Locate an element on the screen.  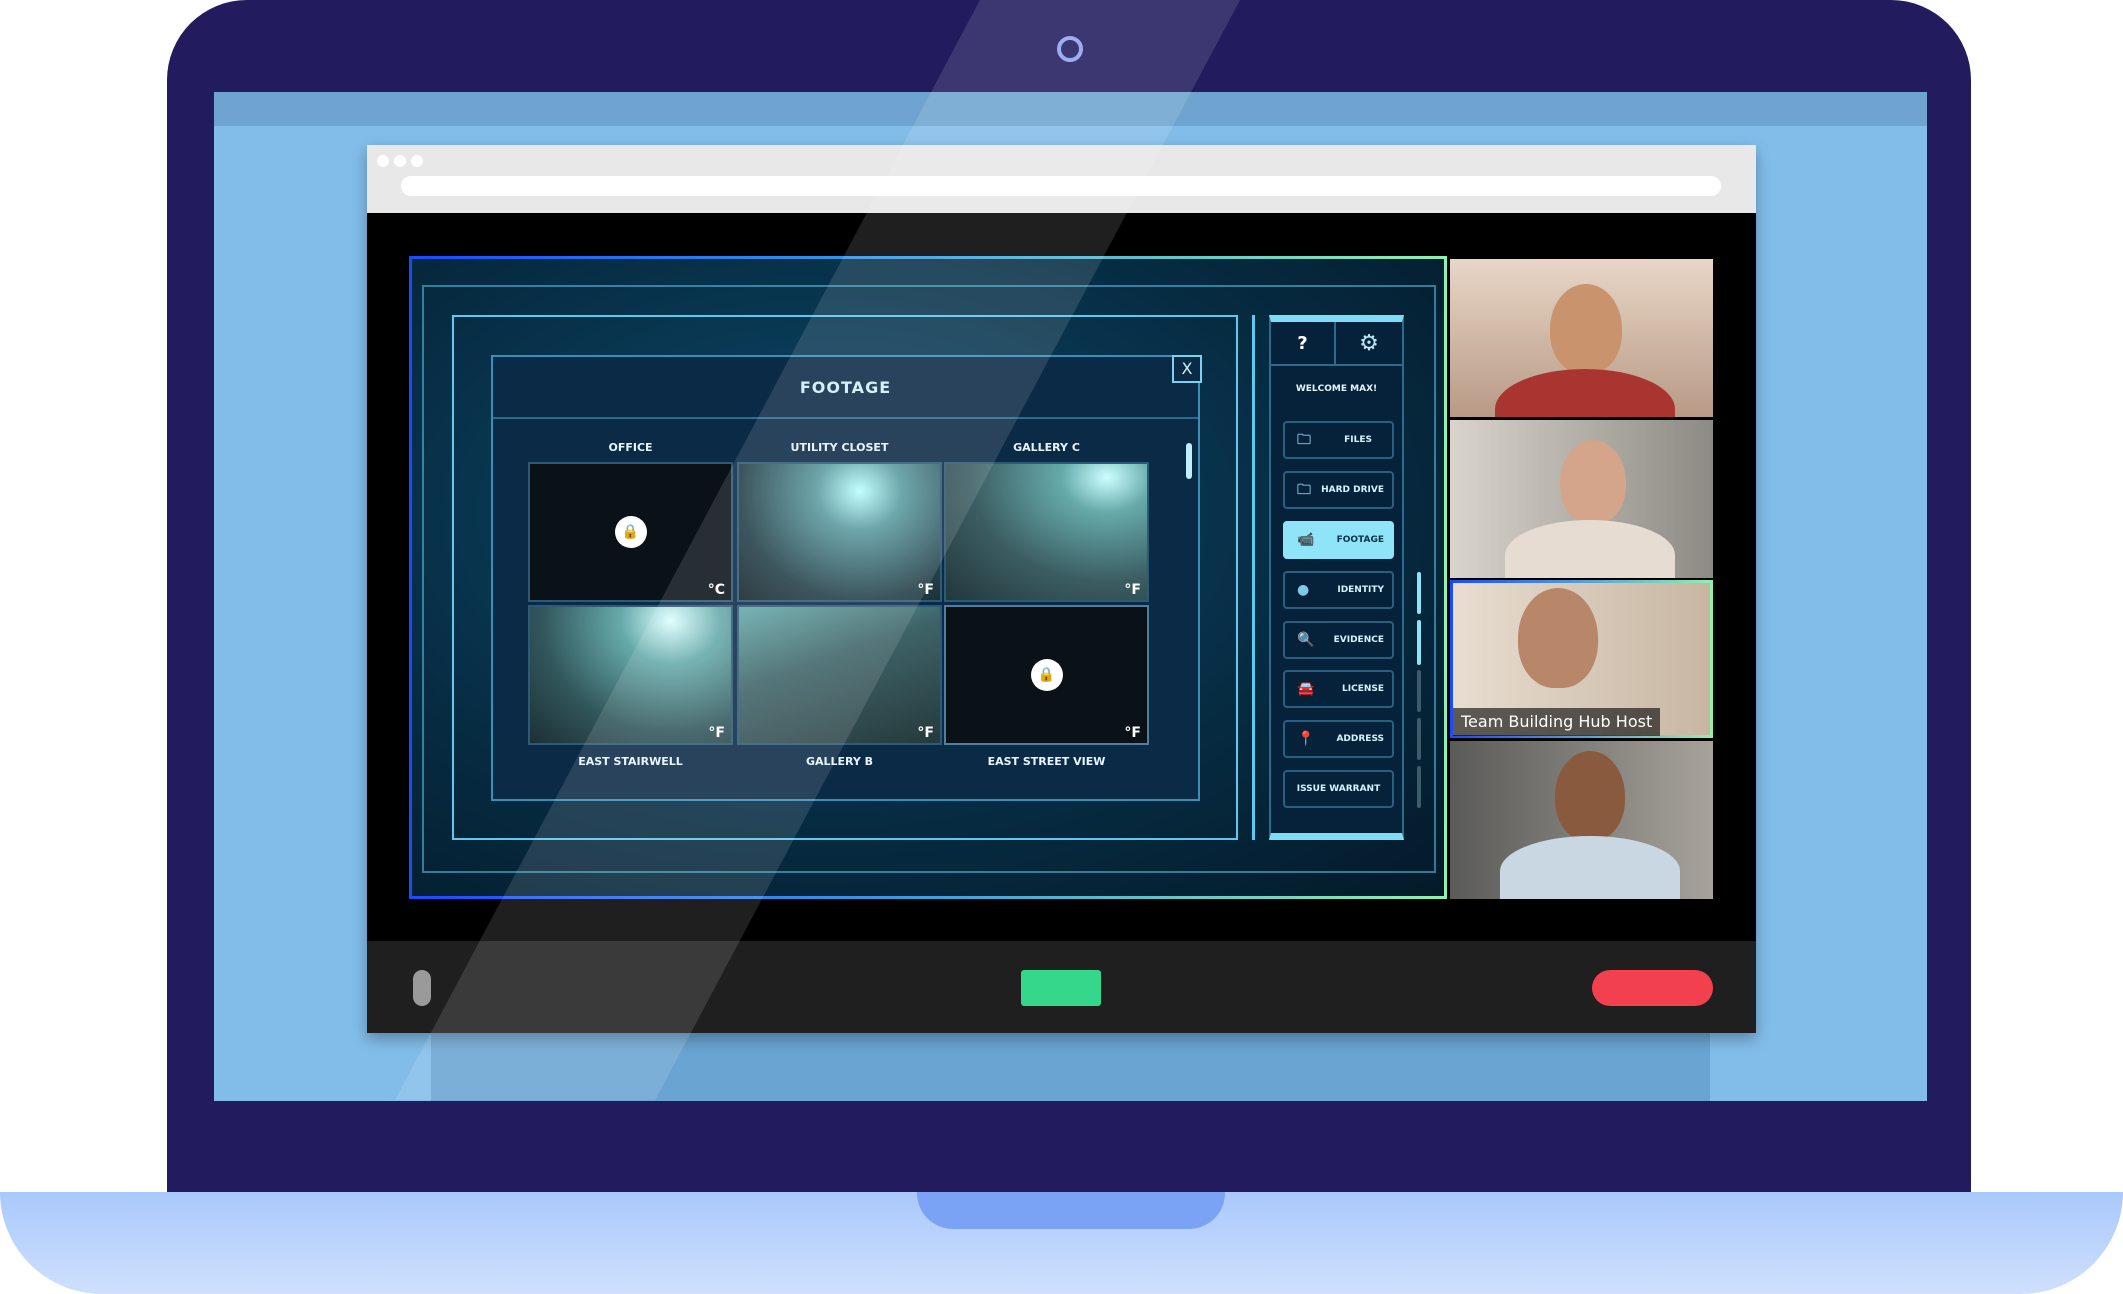
sidebar-item-hard-drive: 🗀 HARD DRIVE is located at coordinates (1338, 490).